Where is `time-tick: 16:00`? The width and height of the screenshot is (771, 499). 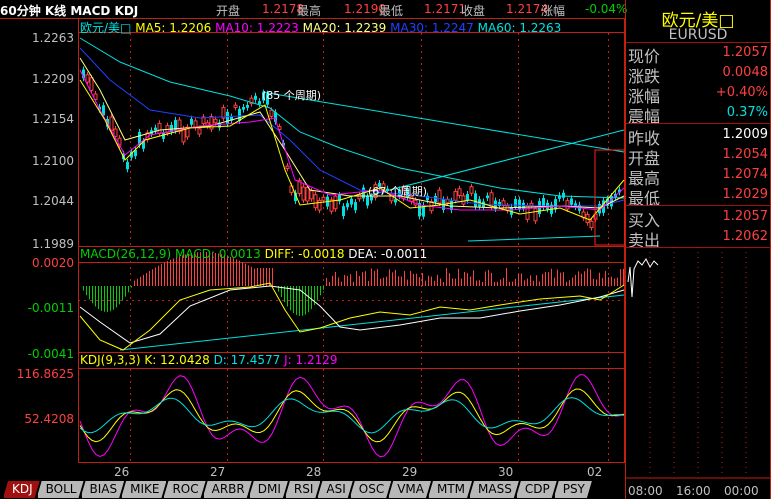 time-tick: 16:00 is located at coordinates (693, 491).